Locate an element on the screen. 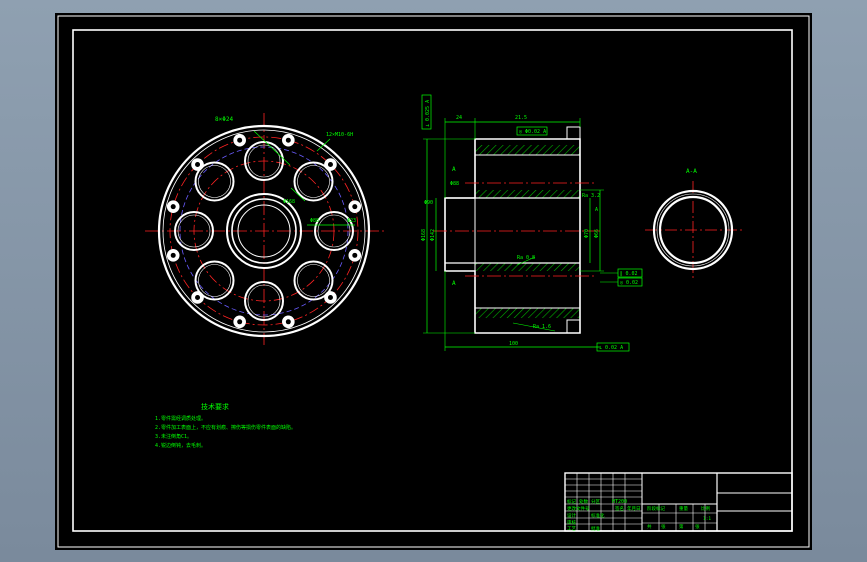 The height and width of the screenshot is (562, 867). tolerance-text-3: ◎ 0.02 is located at coordinates (629, 283).